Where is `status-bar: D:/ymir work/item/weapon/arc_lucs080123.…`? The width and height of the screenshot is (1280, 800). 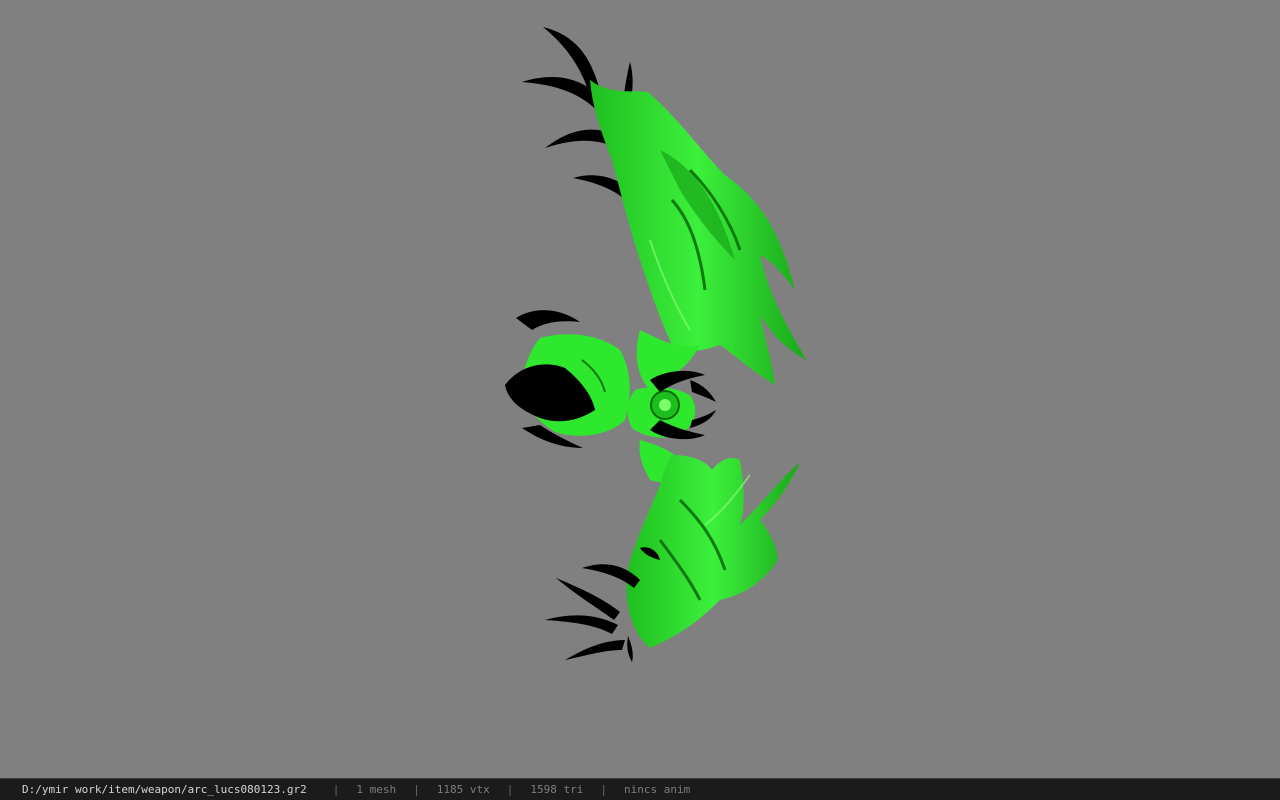
status-bar: D:/ymir work/item/weapon/arc_lucs080123.… is located at coordinates (640, 789).